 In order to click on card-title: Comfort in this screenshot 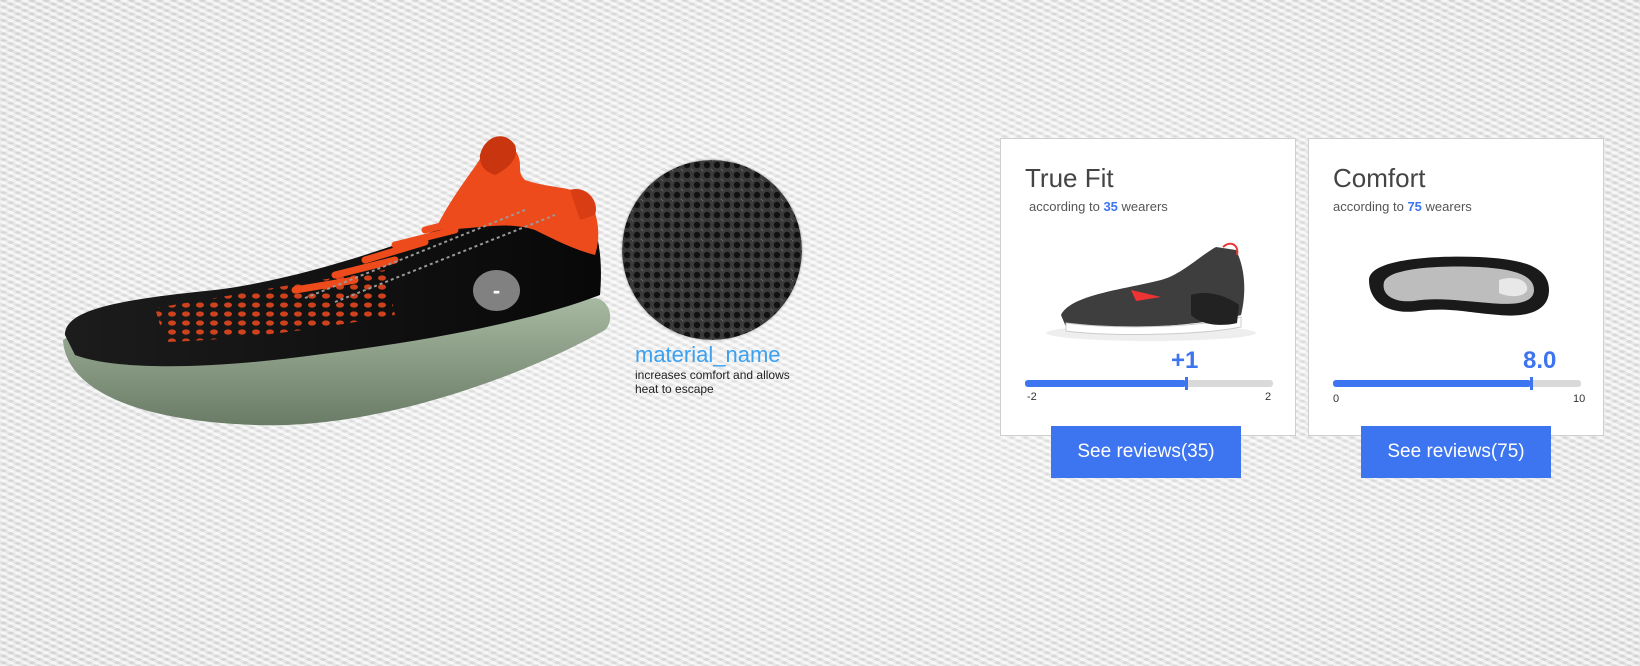, I will do `click(1379, 178)`.